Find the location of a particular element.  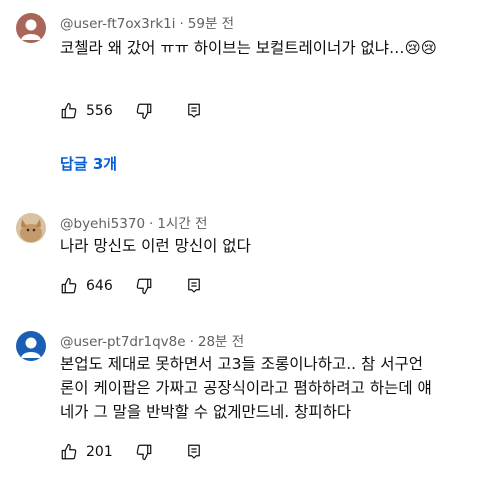

comment-time: 28분 전 is located at coordinates (221, 342).